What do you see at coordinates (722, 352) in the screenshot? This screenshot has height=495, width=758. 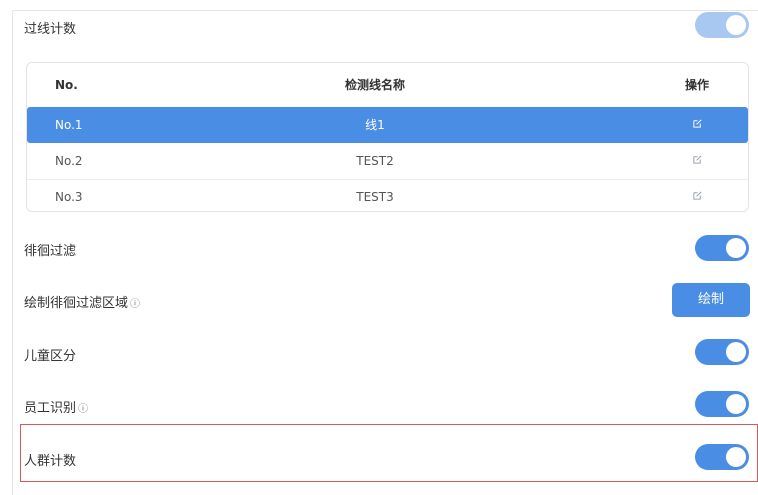 I see `child-distinguish-toggle` at bounding box center [722, 352].